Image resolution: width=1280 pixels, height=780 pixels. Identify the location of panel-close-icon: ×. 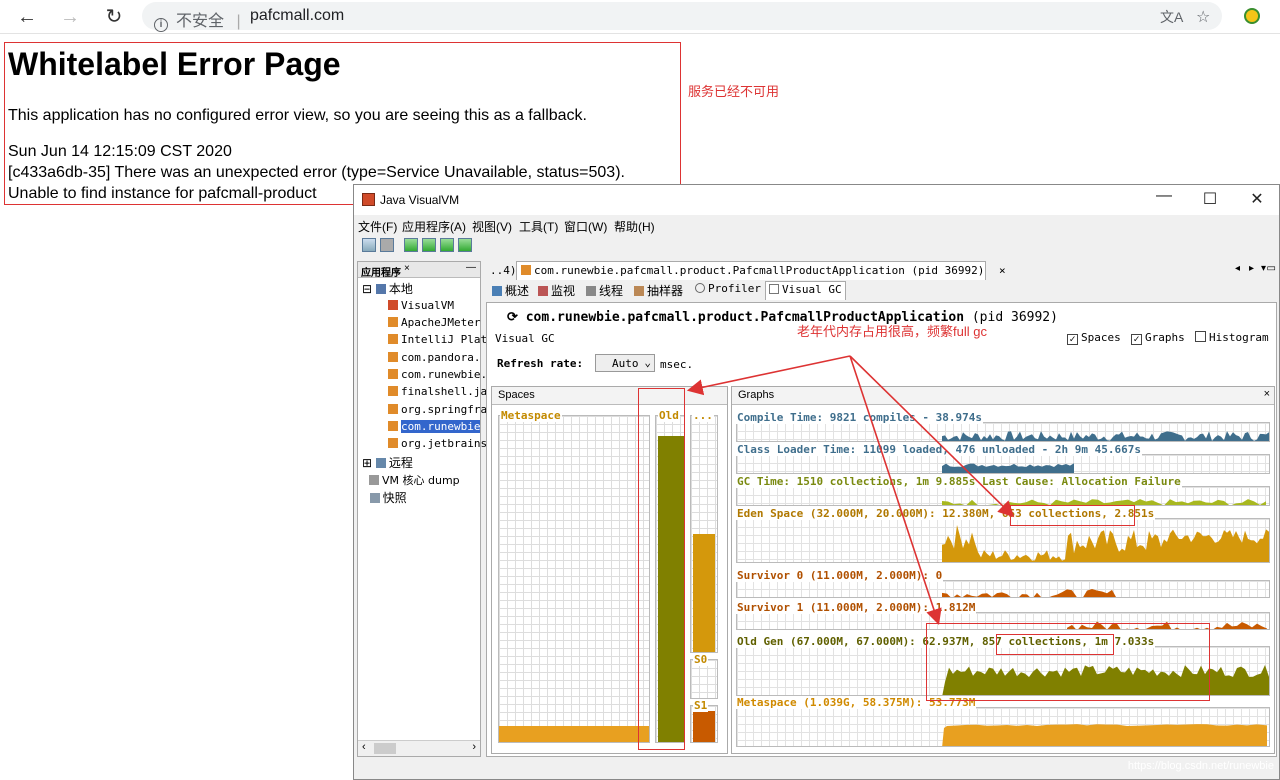
(407, 268).